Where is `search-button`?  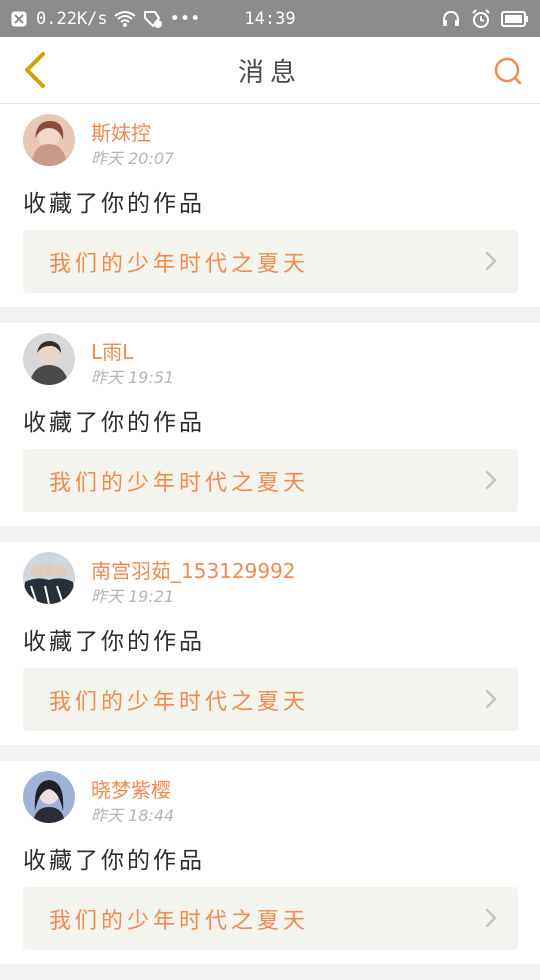
search-button is located at coordinates (508, 71).